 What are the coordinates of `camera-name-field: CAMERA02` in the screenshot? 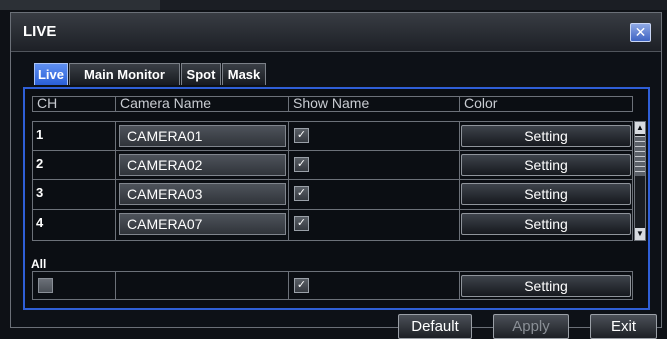 It's located at (202, 165).